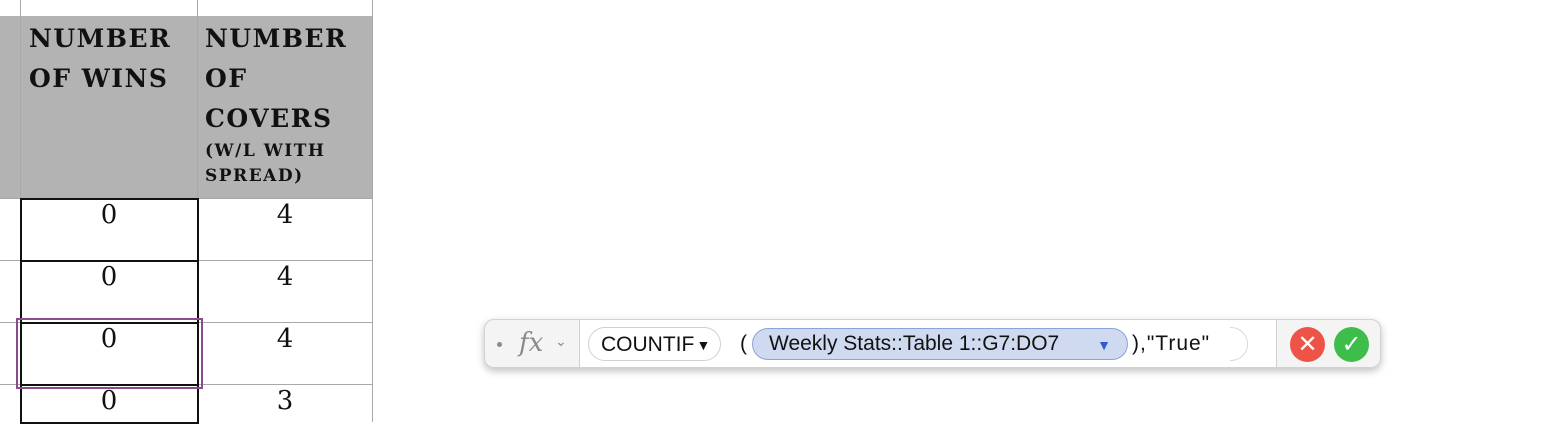 This screenshot has height=424, width=1548. I want to click on closing-paren-placeholder, so click(1239, 344).